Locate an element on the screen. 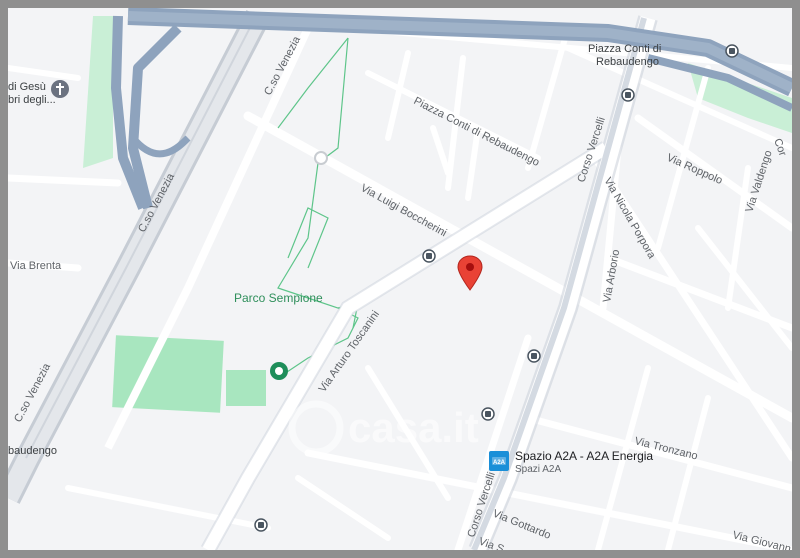 This screenshot has height=558, width=800. street-label: Rebaudengo is located at coordinates (627, 62).